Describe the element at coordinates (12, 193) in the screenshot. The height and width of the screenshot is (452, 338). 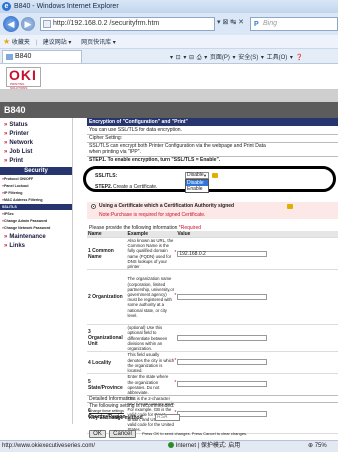
I see `nav-ip-filtering: »IP Filtering` at that location.